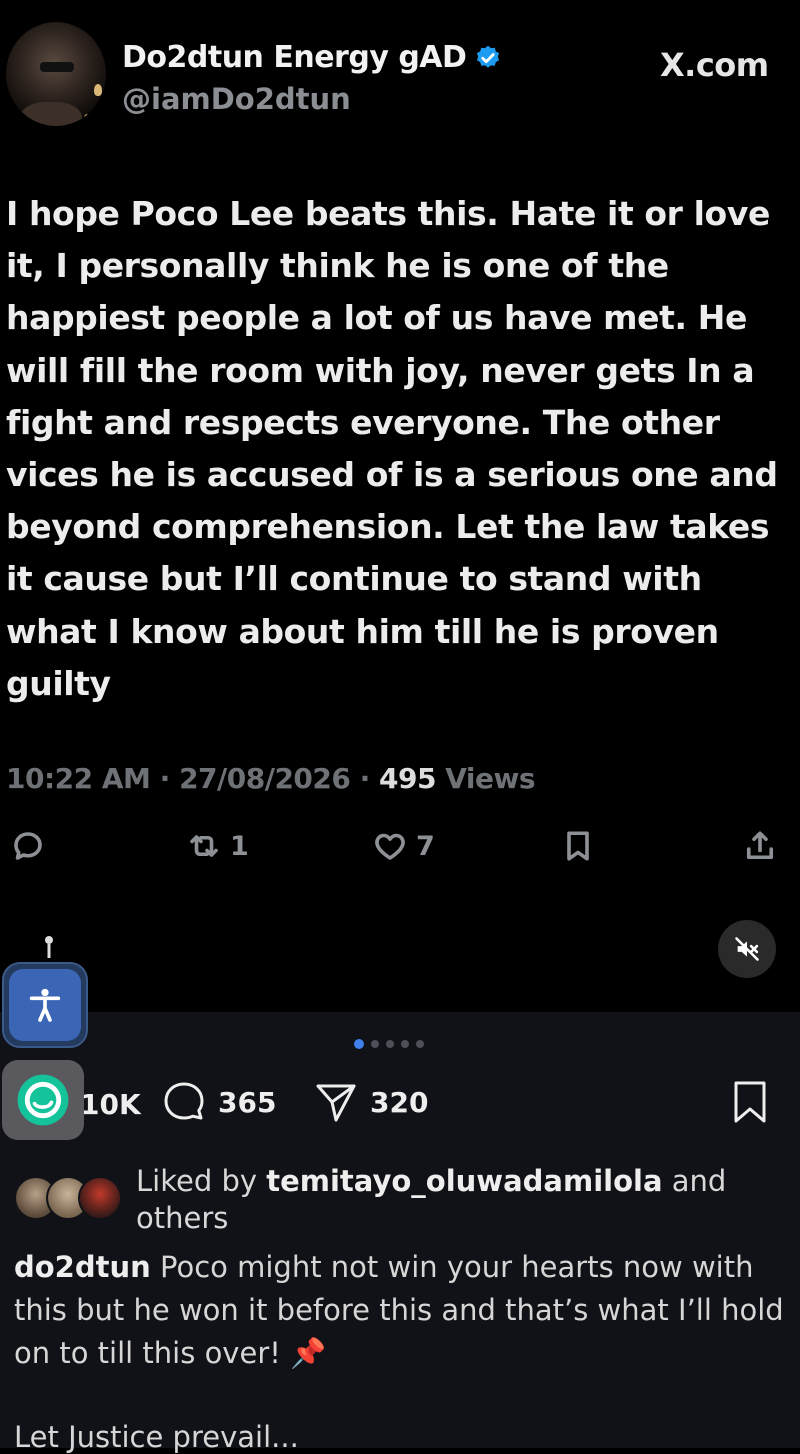 Image resolution: width=800 pixels, height=1454 pixels. I want to click on handle: @iamDo2dtun, so click(236, 99).